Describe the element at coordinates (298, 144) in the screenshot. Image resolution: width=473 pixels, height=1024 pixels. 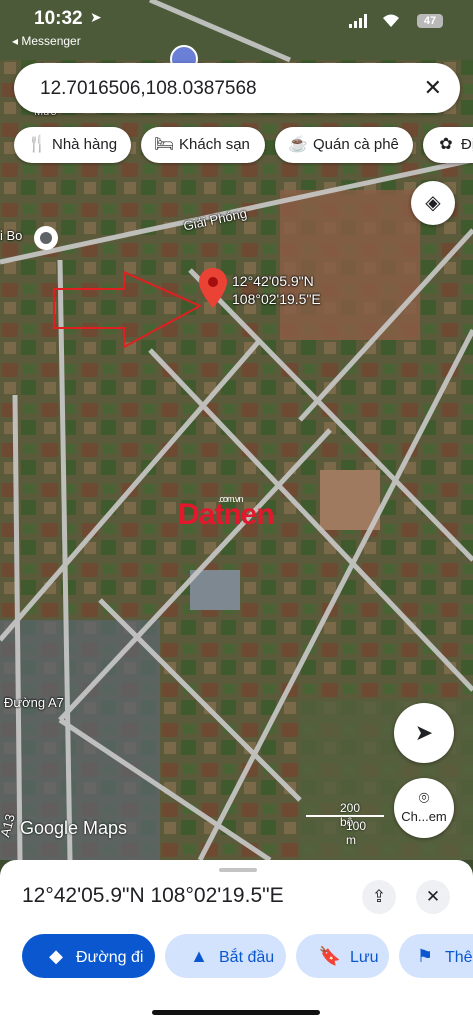
I see `cafe-icon: ☕` at that location.